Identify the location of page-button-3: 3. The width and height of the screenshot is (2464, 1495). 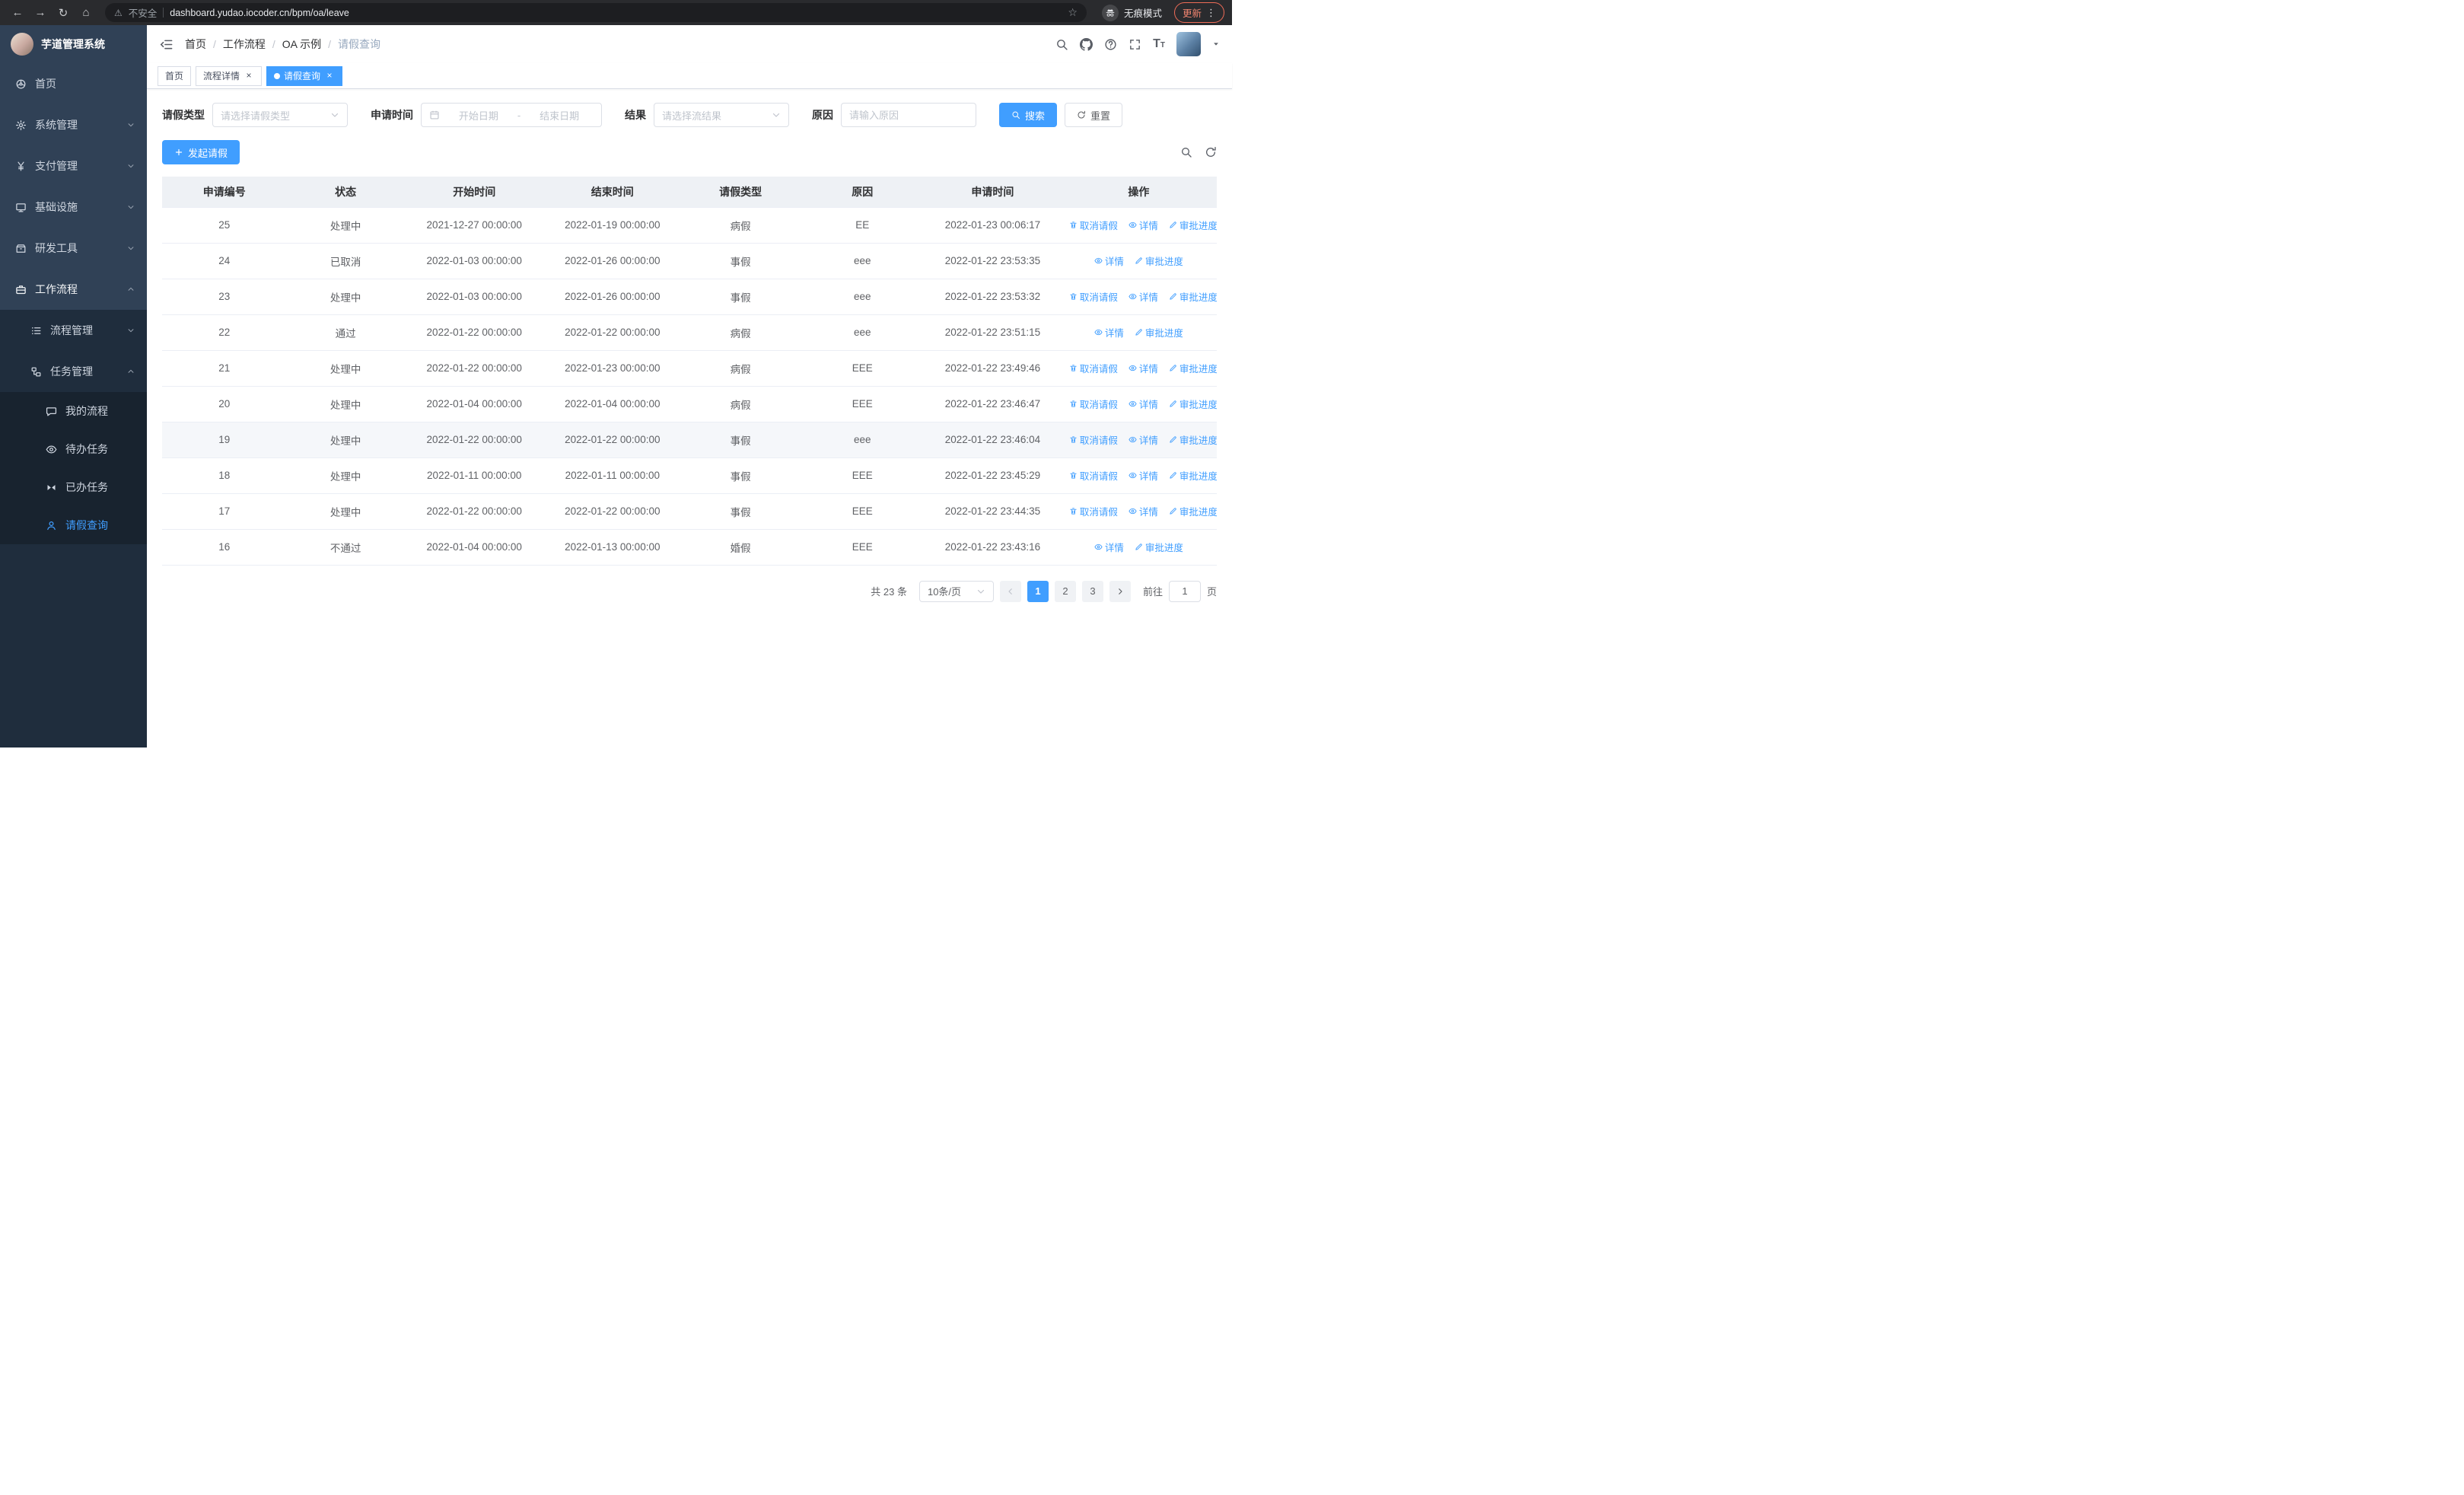
(1092, 591).